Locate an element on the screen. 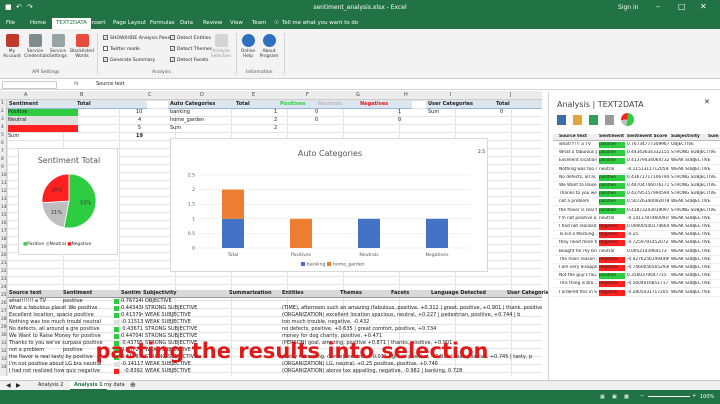 Image resolution: width=720 pixels, height=404 pixels. row-number: 33 is located at coordinates (4, 359).